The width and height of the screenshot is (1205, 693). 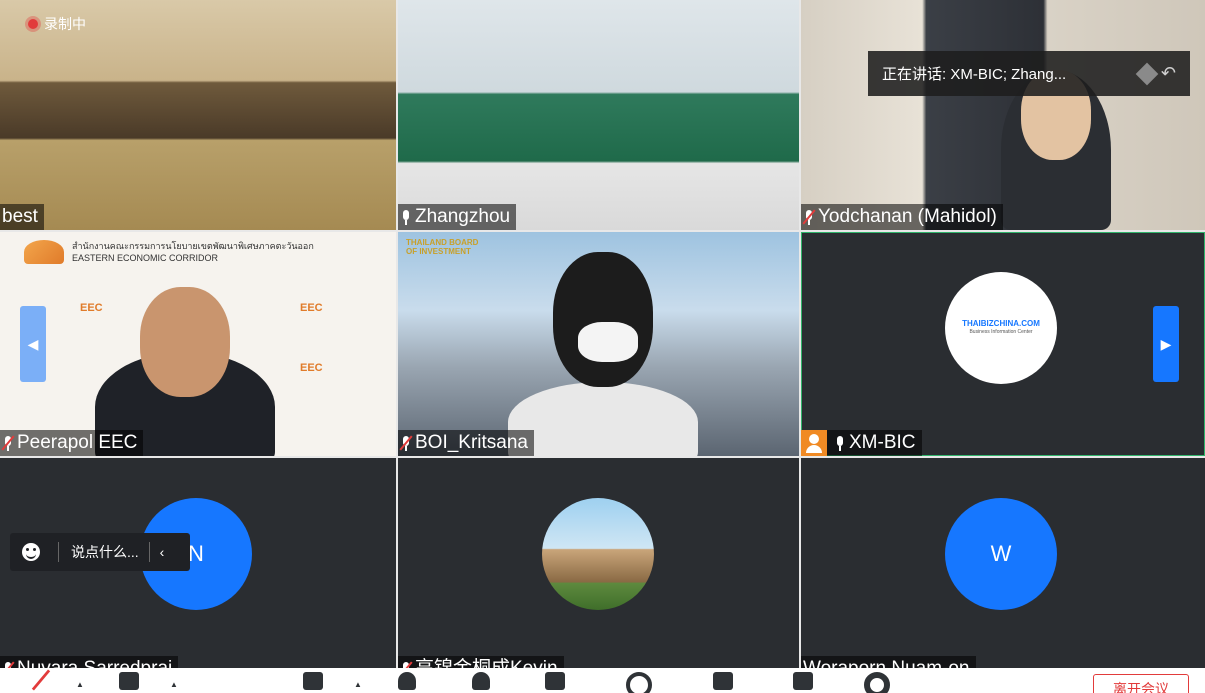 I want to click on avatar-initial: N, so click(x=196, y=553).